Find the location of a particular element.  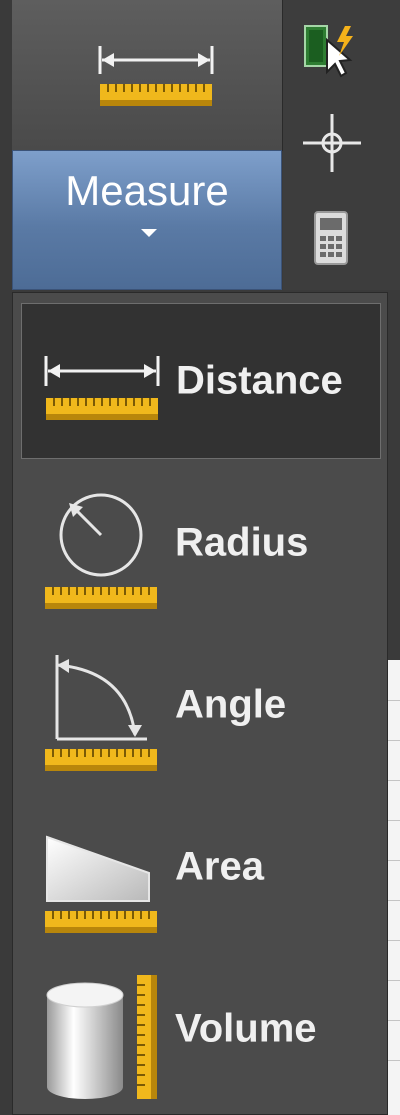

angle-icon is located at coordinates (101, 713).